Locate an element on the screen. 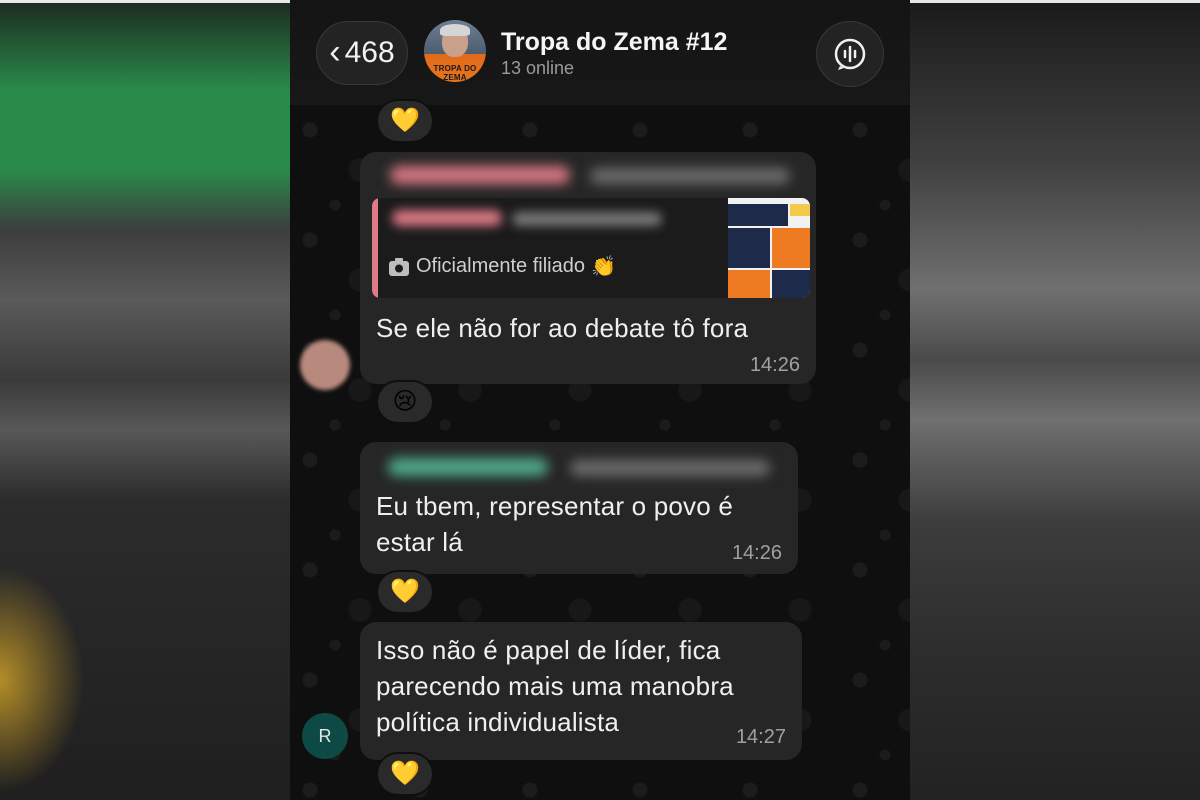 The image size is (1200, 800). quote-bar is located at coordinates (375, 248).